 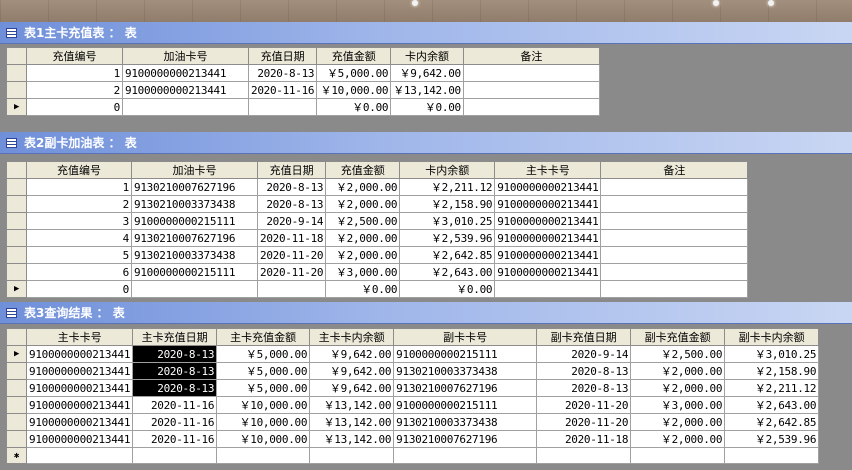 What do you see at coordinates (282, 56) in the screenshot?
I see `column-header: 充值日期` at bounding box center [282, 56].